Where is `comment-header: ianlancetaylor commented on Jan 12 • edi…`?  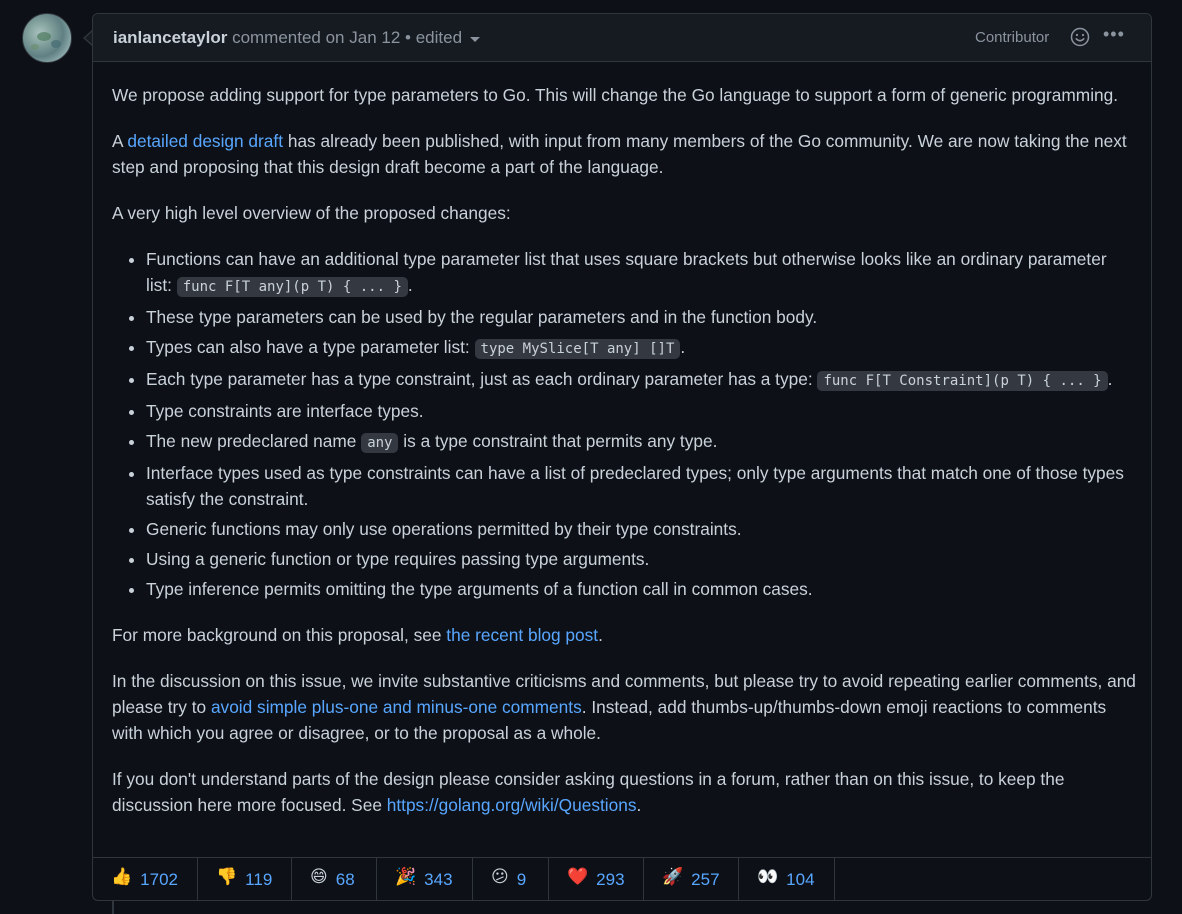 comment-header: ianlancetaylor commented on Jan 12 • edi… is located at coordinates (622, 38).